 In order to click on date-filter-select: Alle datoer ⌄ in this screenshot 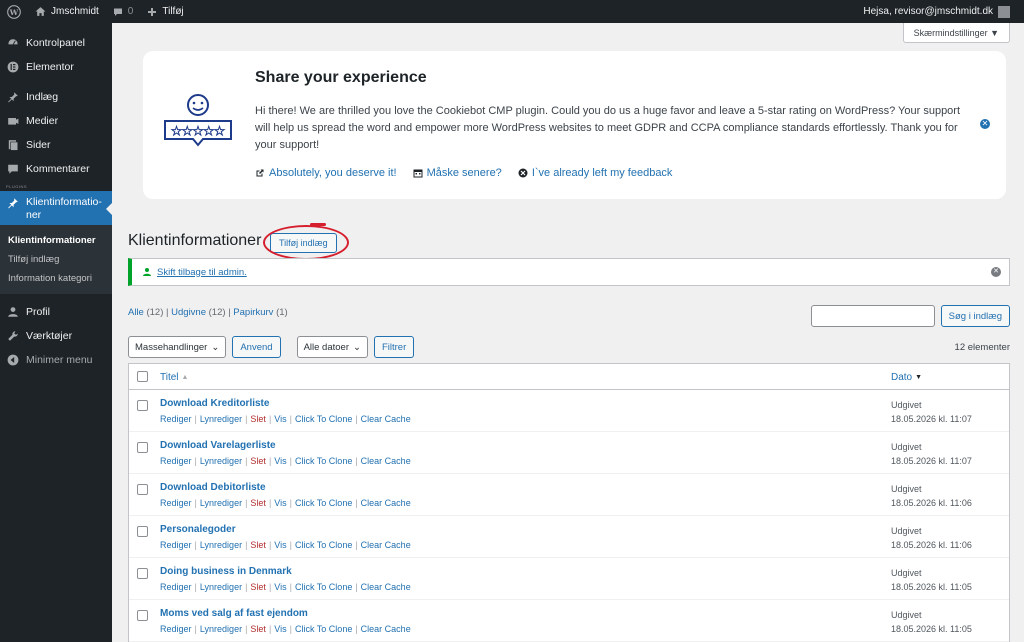, I will do `click(332, 347)`.